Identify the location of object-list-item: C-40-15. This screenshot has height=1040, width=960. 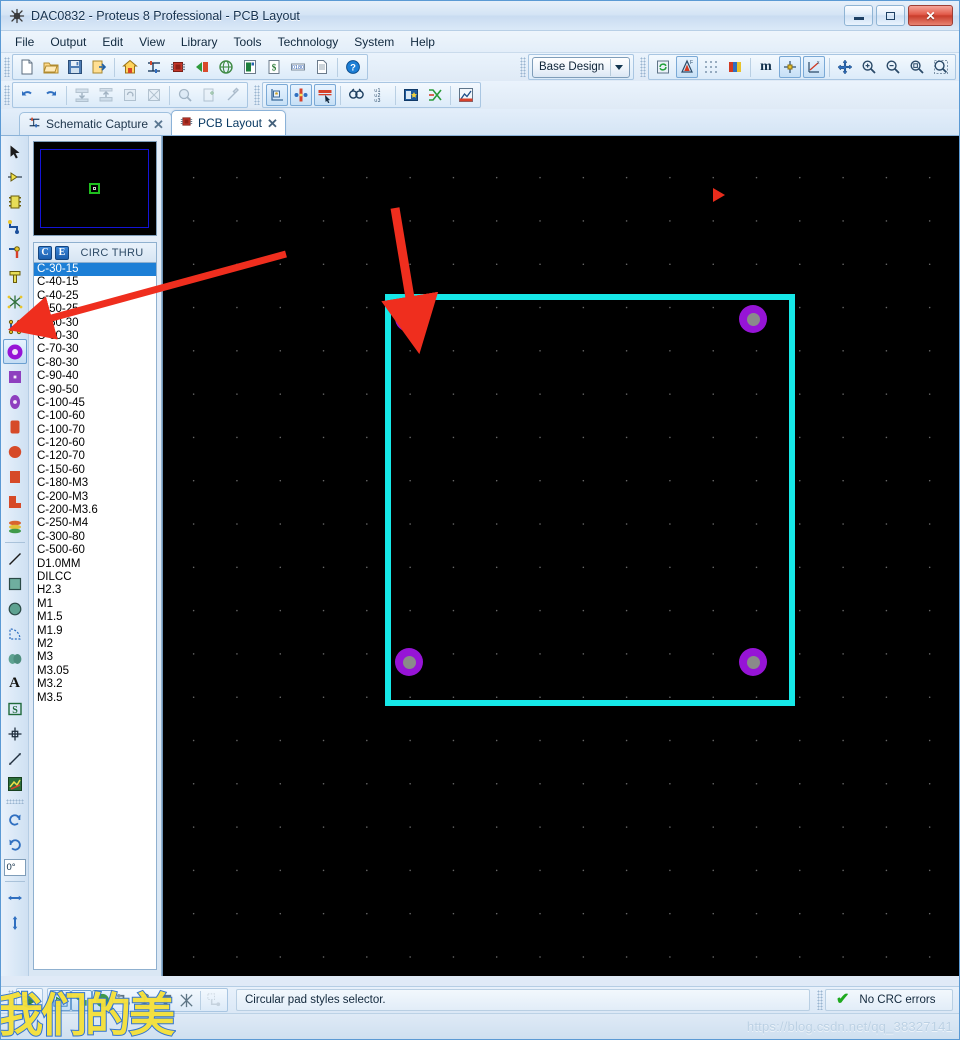
(95, 282).